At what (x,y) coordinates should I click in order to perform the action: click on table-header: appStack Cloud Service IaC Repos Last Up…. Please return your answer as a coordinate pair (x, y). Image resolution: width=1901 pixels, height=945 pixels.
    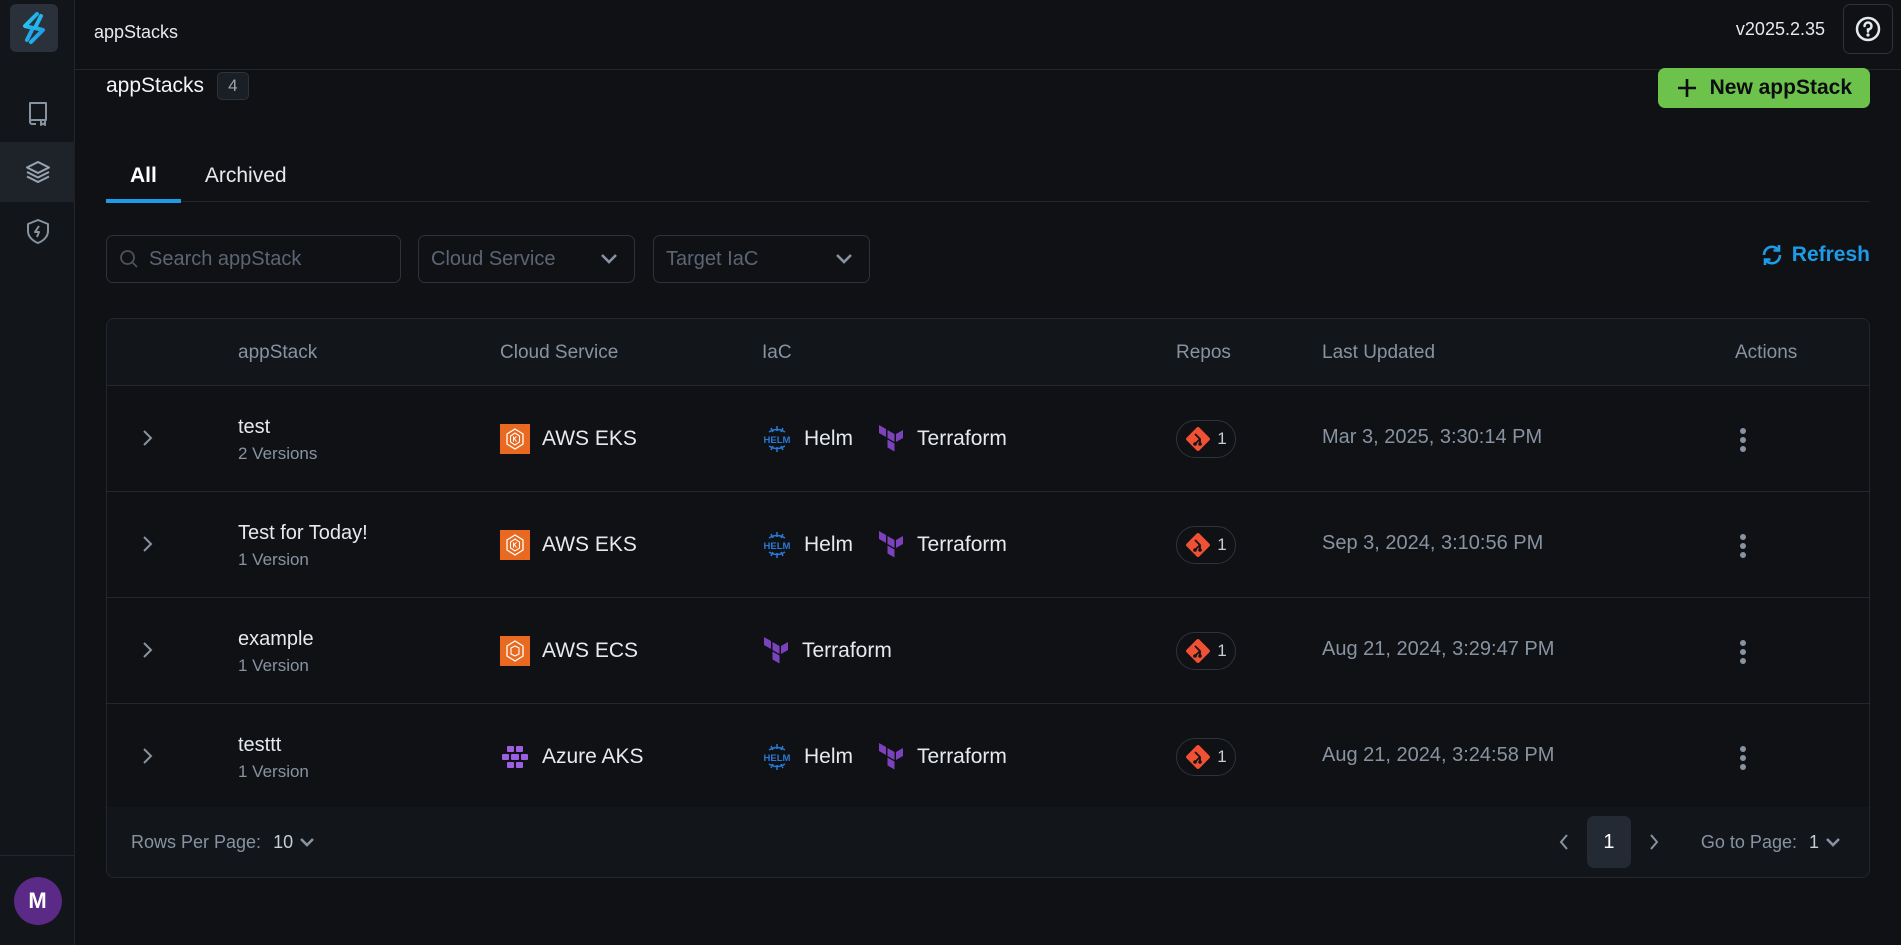
    Looking at the image, I should click on (988, 352).